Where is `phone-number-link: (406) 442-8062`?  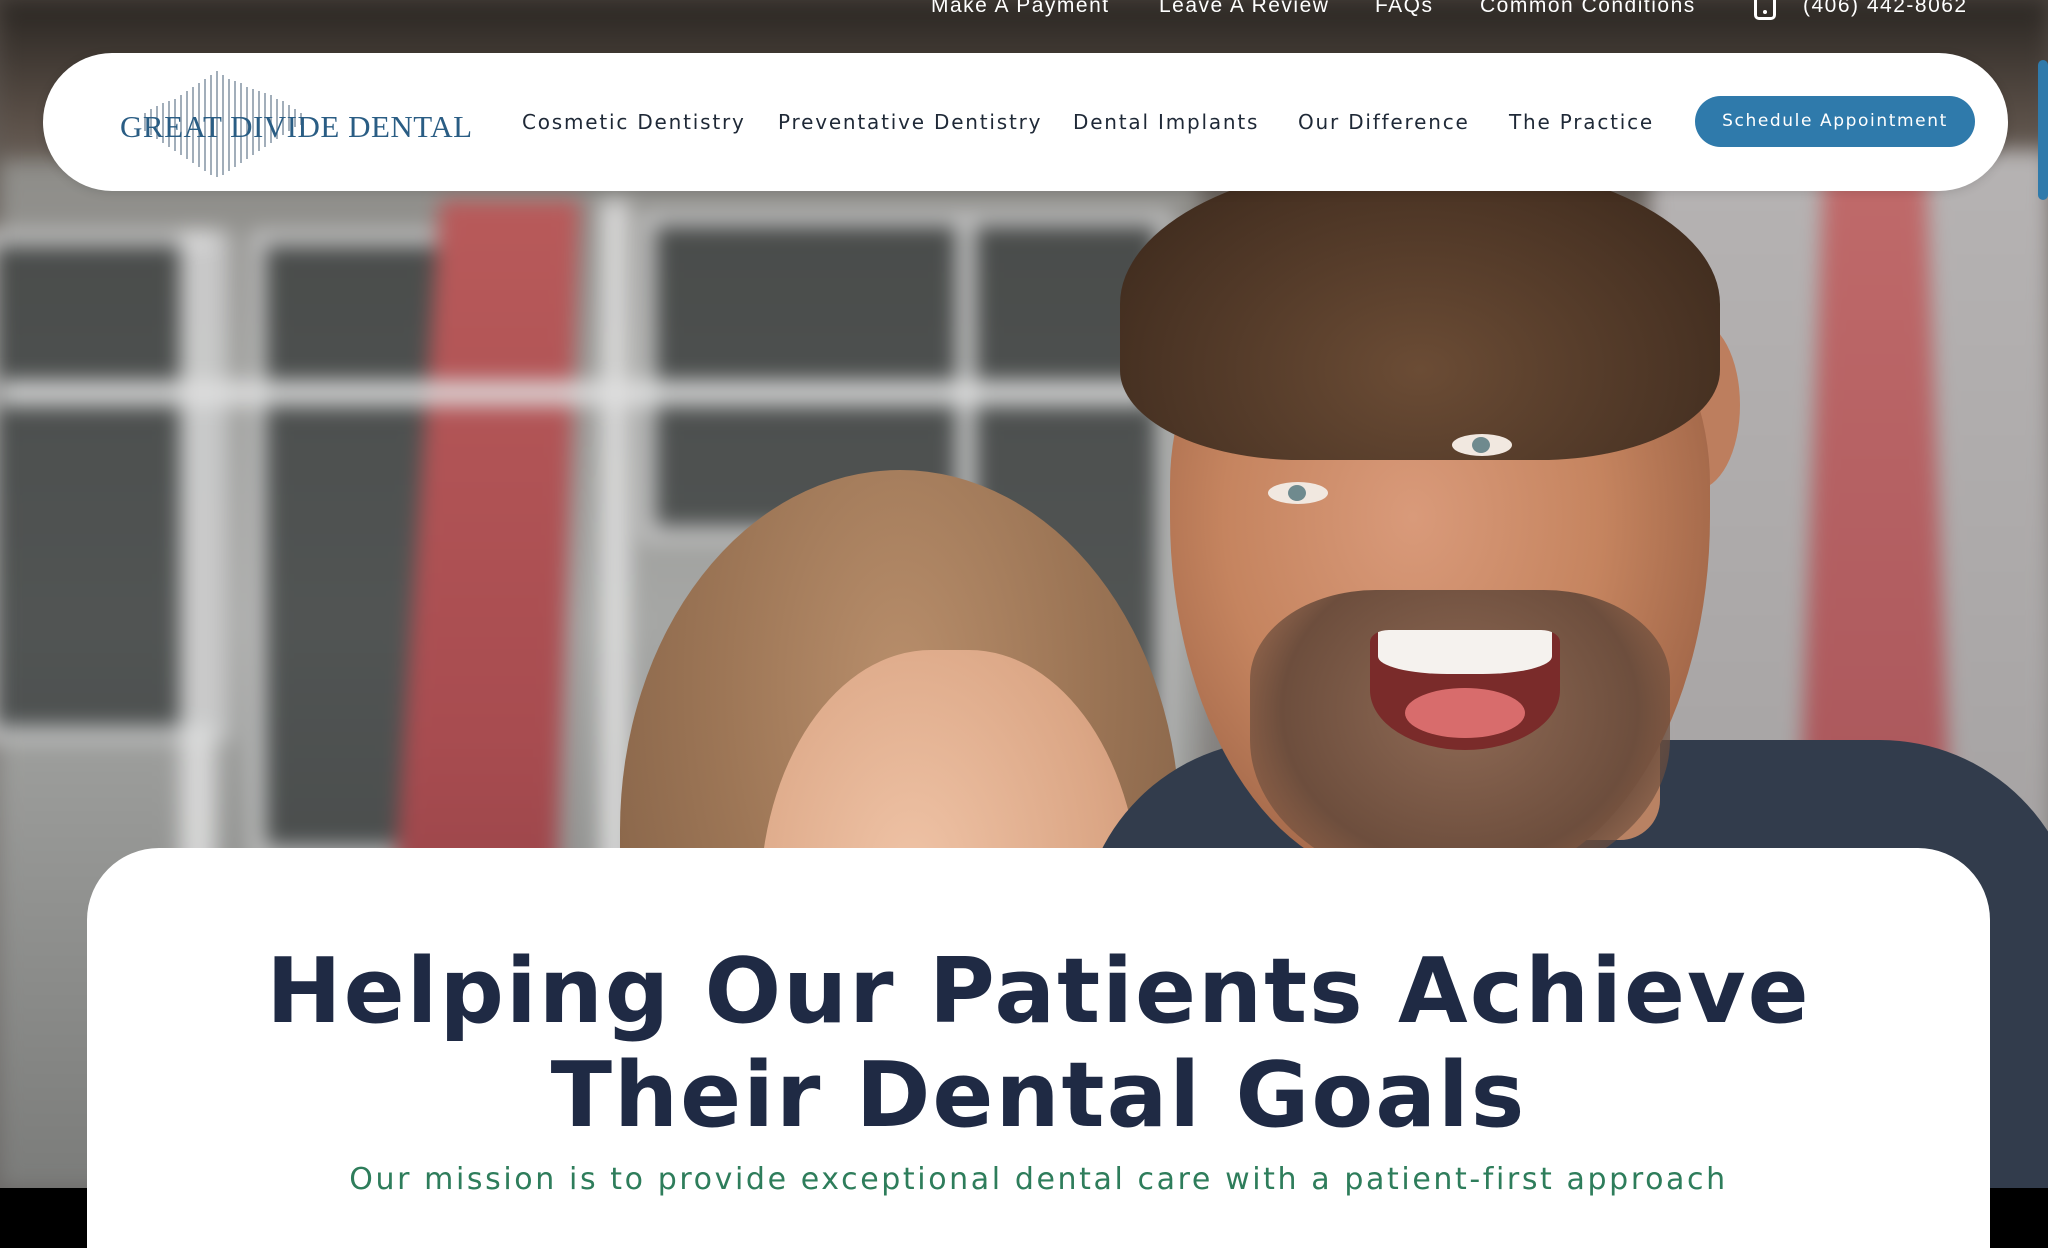 phone-number-link: (406) 442-8062 is located at coordinates (1885, 9).